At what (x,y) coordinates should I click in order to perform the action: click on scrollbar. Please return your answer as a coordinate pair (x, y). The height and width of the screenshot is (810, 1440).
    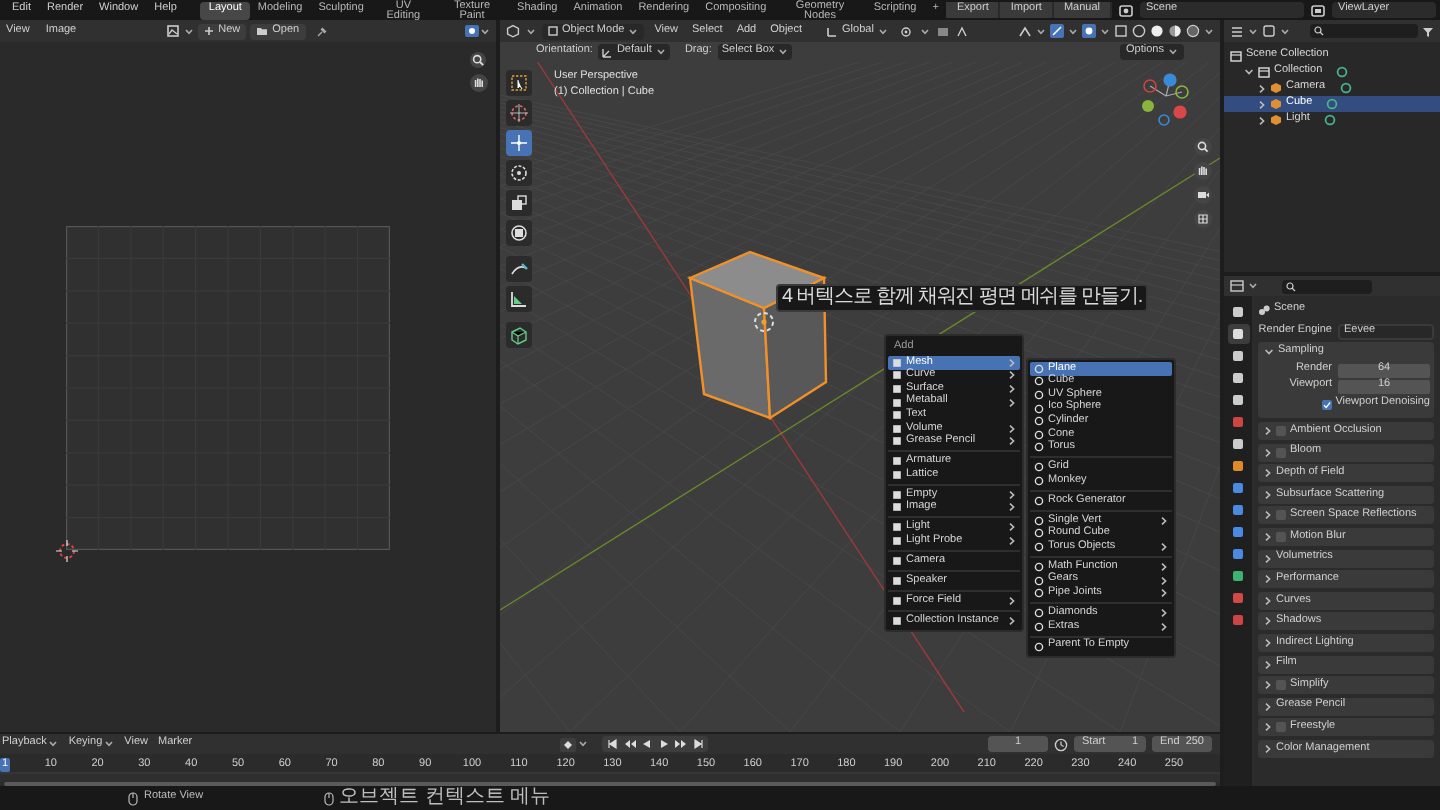
    Looking at the image, I should click on (610, 784).